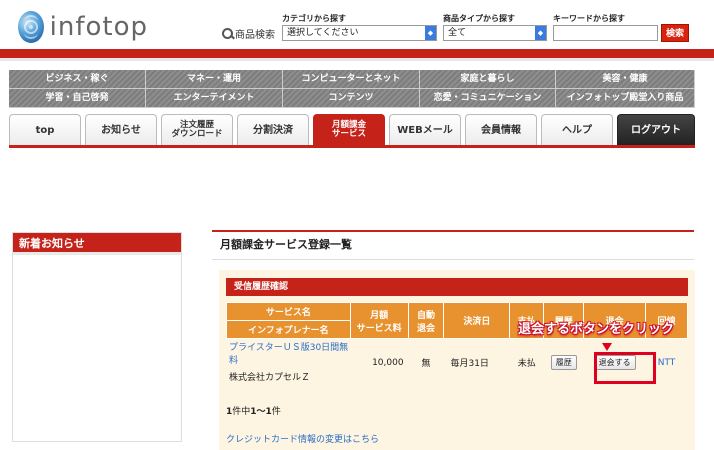  I want to click on col-monthly-fee-line1: 月額, so click(379, 315).